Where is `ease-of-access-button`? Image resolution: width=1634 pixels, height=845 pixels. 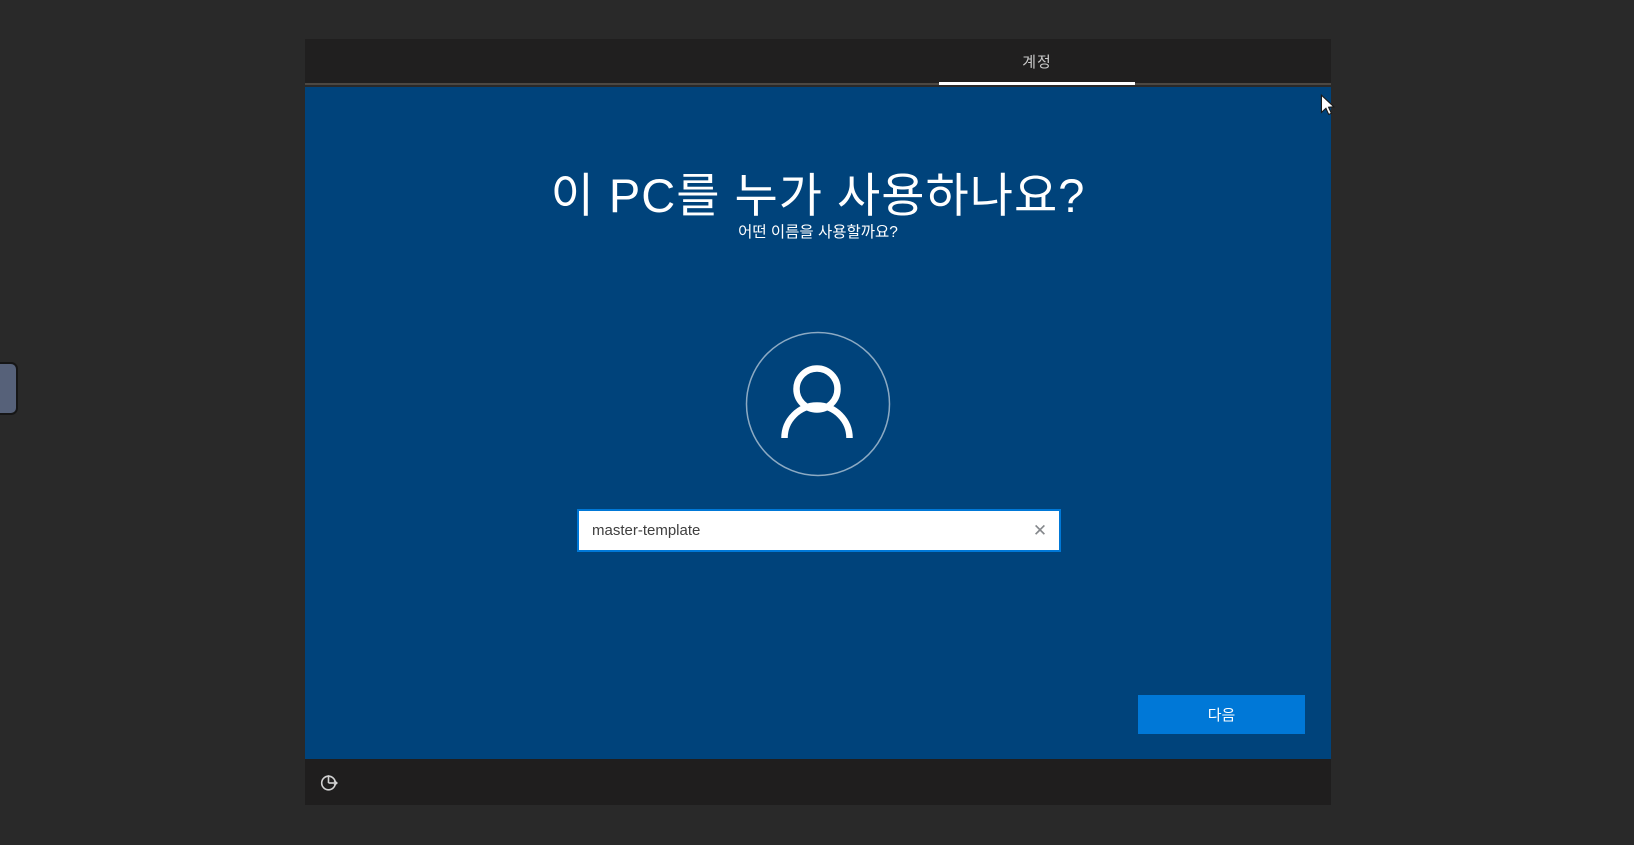
ease-of-access-button is located at coordinates (329, 782).